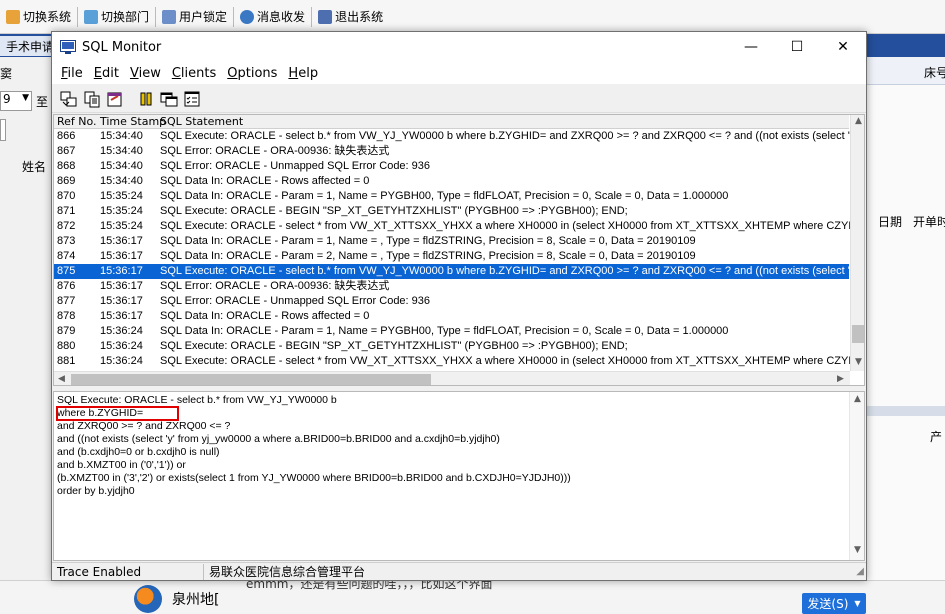 This screenshot has height=614, width=945. I want to click on left-side-label: 窦, so click(6, 74).